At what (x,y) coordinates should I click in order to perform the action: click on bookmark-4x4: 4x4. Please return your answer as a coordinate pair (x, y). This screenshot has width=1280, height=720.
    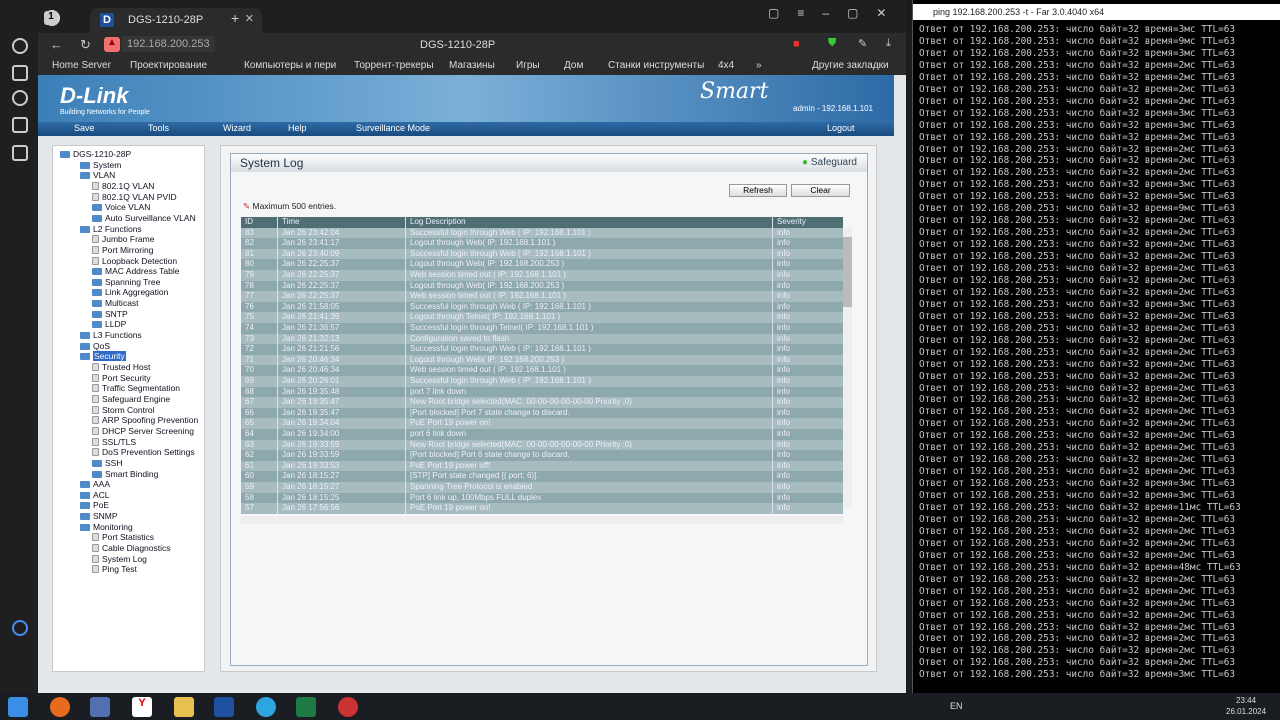
    Looking at the image, I should click on (726, 65).